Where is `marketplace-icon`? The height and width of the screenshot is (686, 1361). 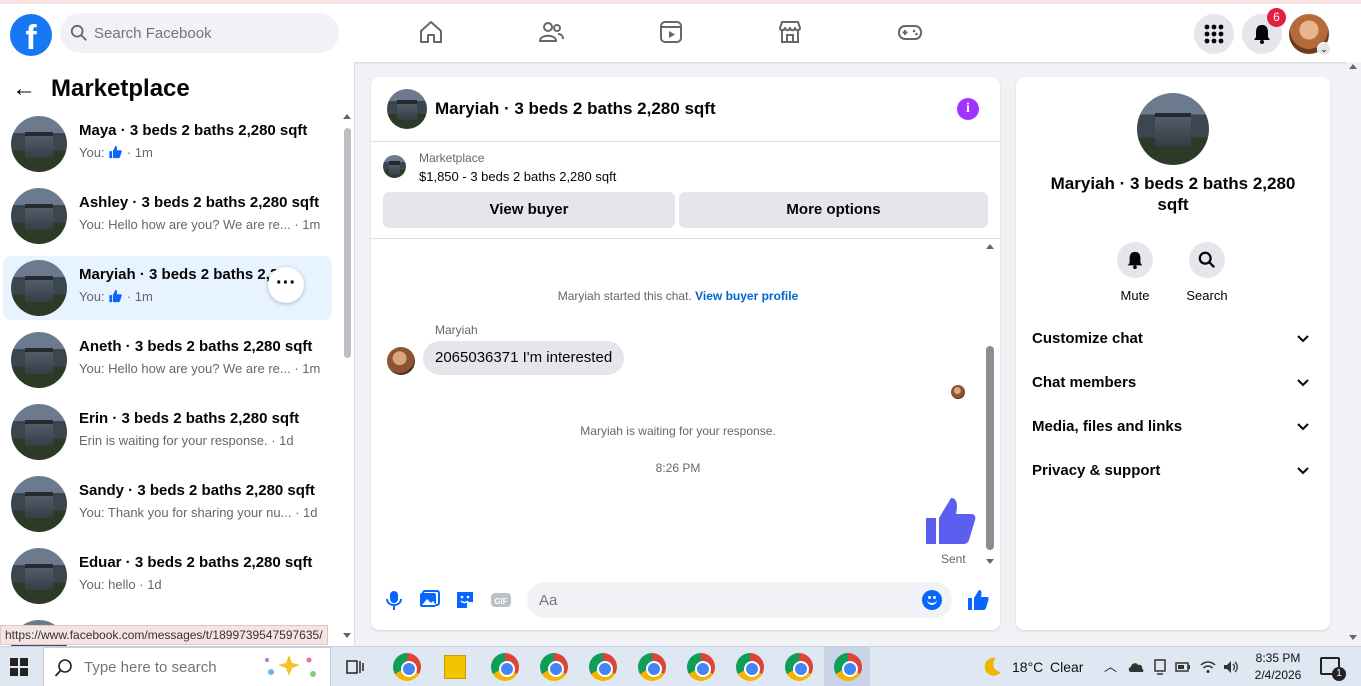 marketplace-icon is located at coordinates (790, 32).